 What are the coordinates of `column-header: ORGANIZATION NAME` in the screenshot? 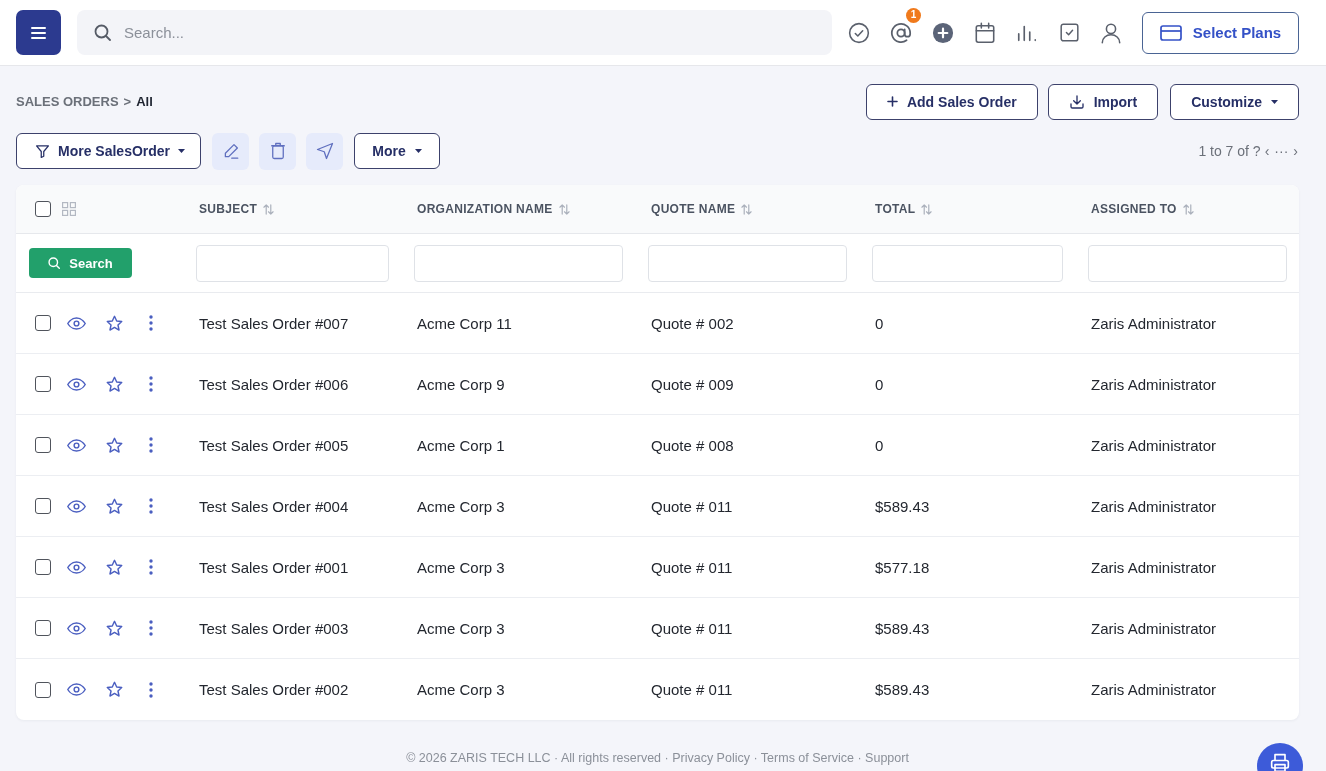 It's located at (485, 209).